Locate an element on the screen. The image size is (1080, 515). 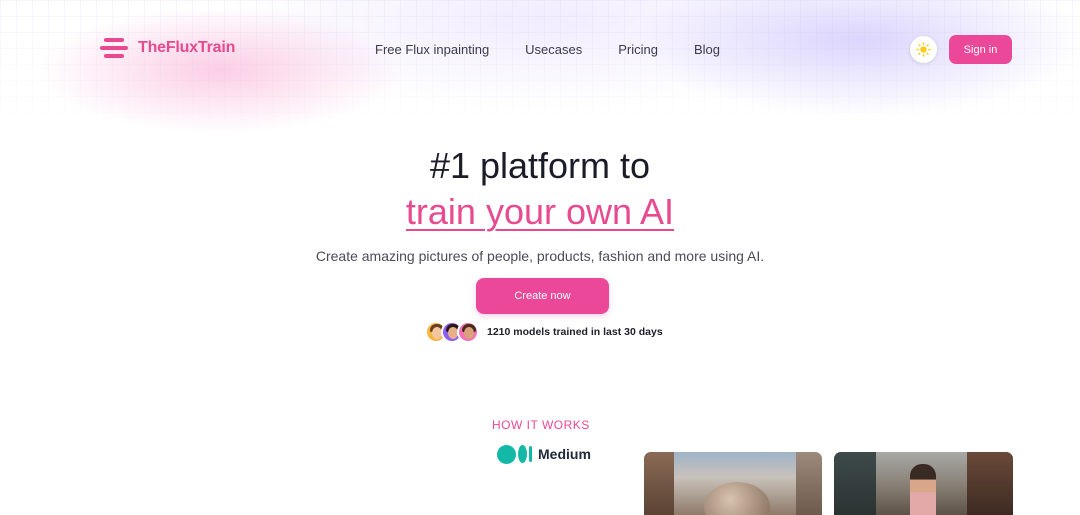
brand-logo: TheFluxTrain is located at coordinates (167, 48).